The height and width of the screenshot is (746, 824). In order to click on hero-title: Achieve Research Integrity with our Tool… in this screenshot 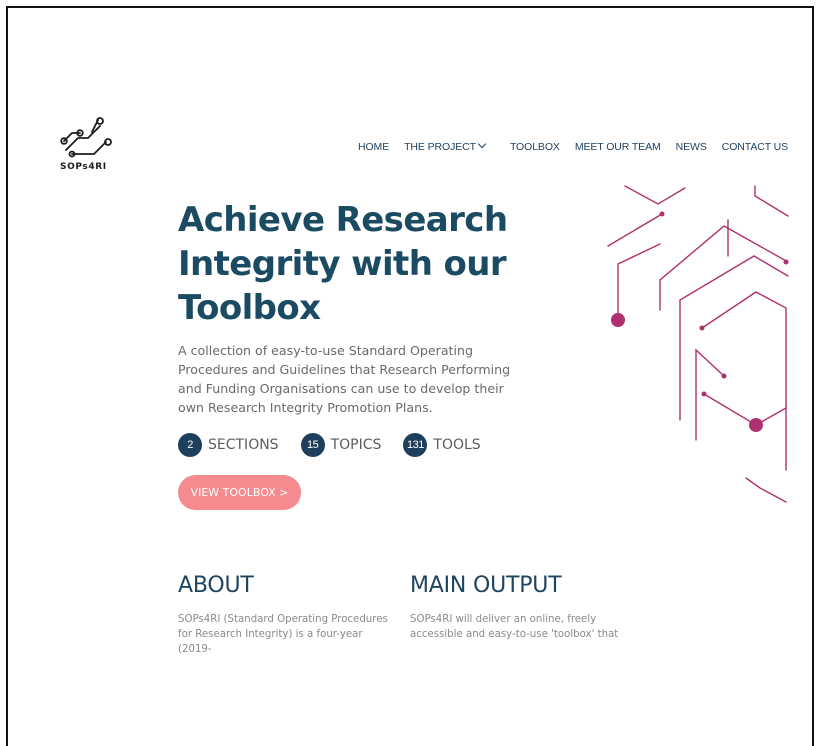, I will do `click(358, 264)`.